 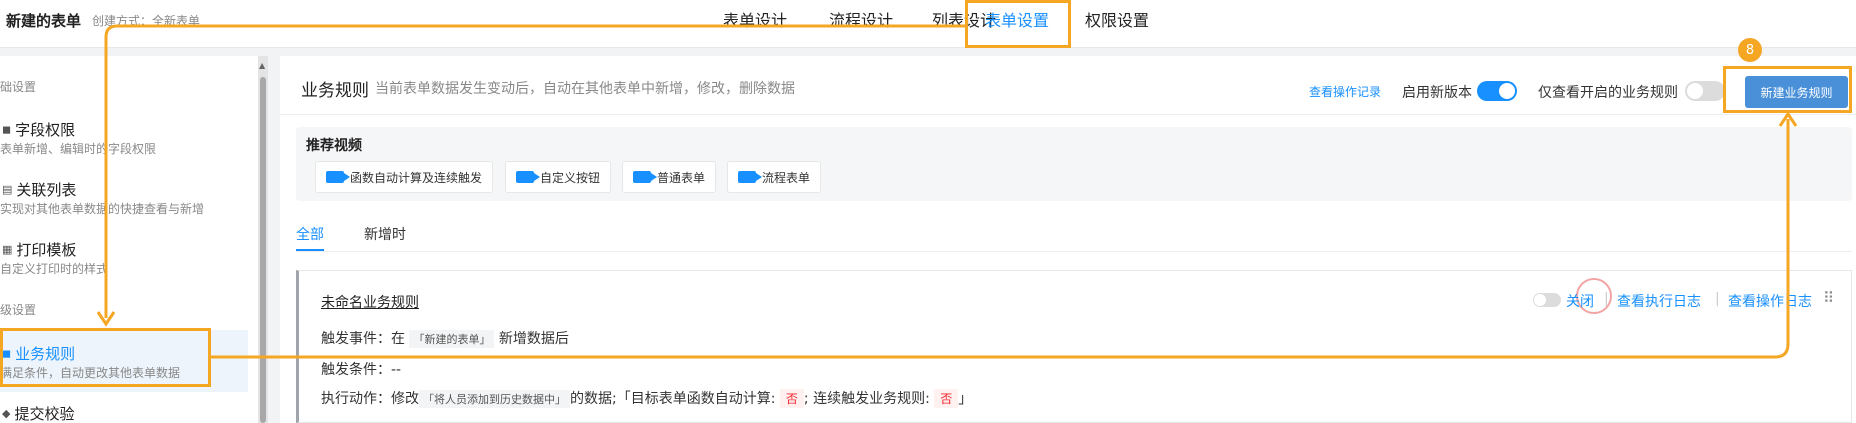 What do you see at coordinates (45, 130) in the screenshot?
I see `sidebar-item-label: 字段权限` at bounding box center [45, 130].